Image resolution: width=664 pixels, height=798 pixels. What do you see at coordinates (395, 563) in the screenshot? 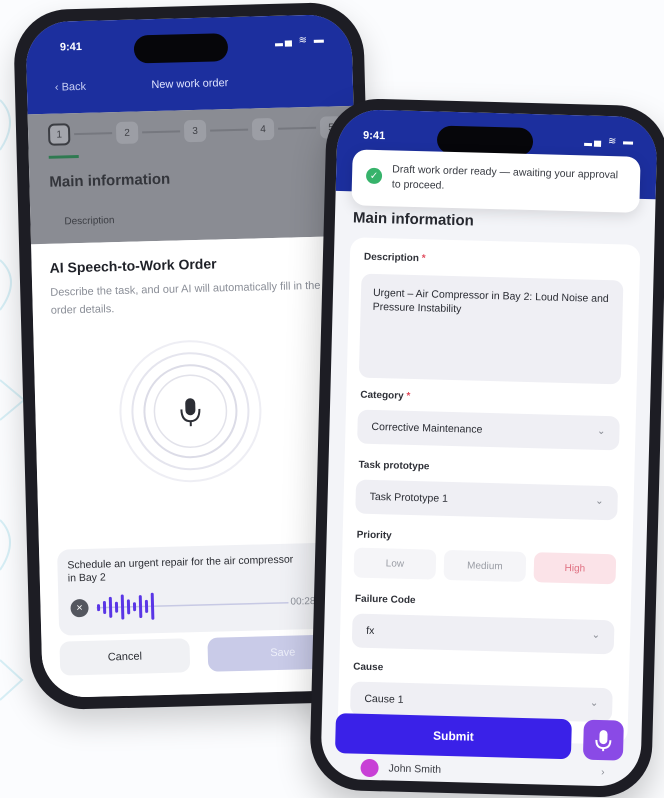
I see `priority-low-button: Low` at bounding box center [395, 563].